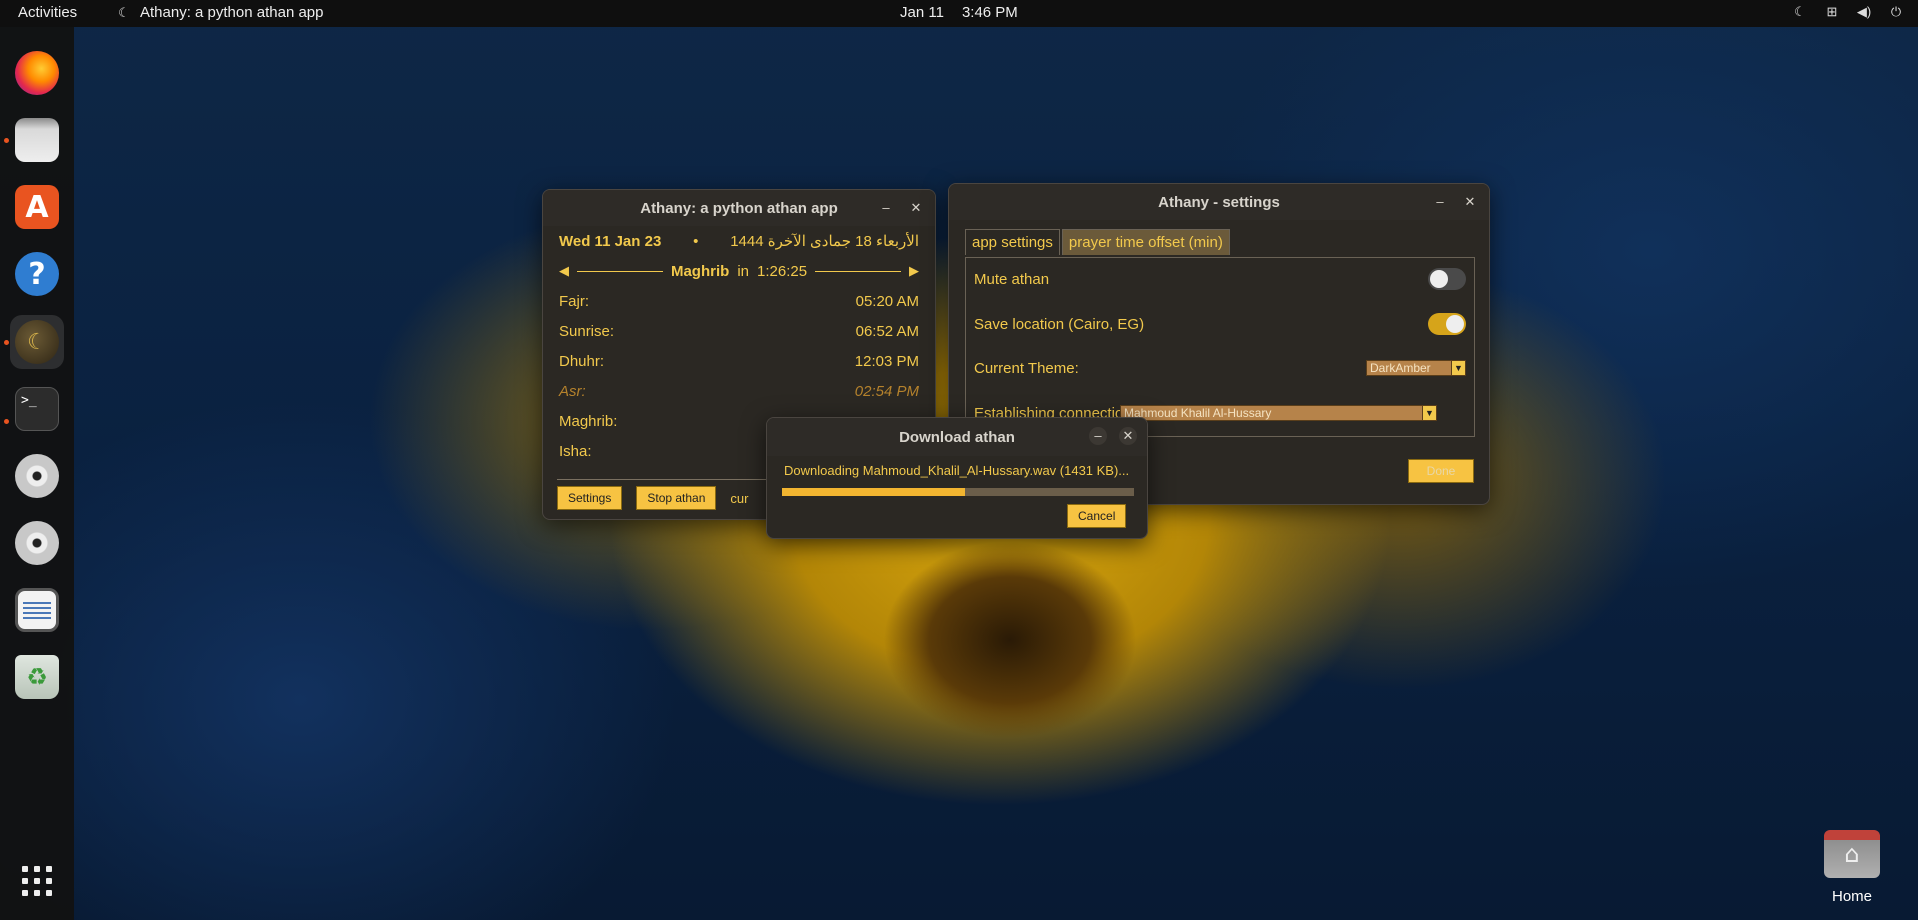 This screenshot has width=1918, height=920. I want to click on dock-item-files, so click(37, 140).